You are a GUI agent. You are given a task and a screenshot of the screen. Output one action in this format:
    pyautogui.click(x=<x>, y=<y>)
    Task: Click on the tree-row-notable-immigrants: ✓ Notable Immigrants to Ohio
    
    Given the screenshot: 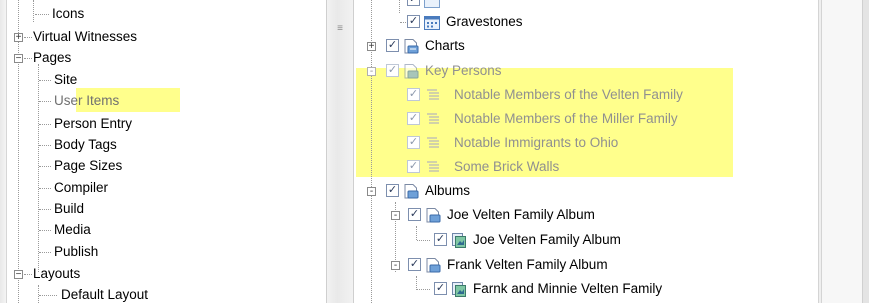 What is the action you would take?
    pyautogui.click(x=586, y=143)
    